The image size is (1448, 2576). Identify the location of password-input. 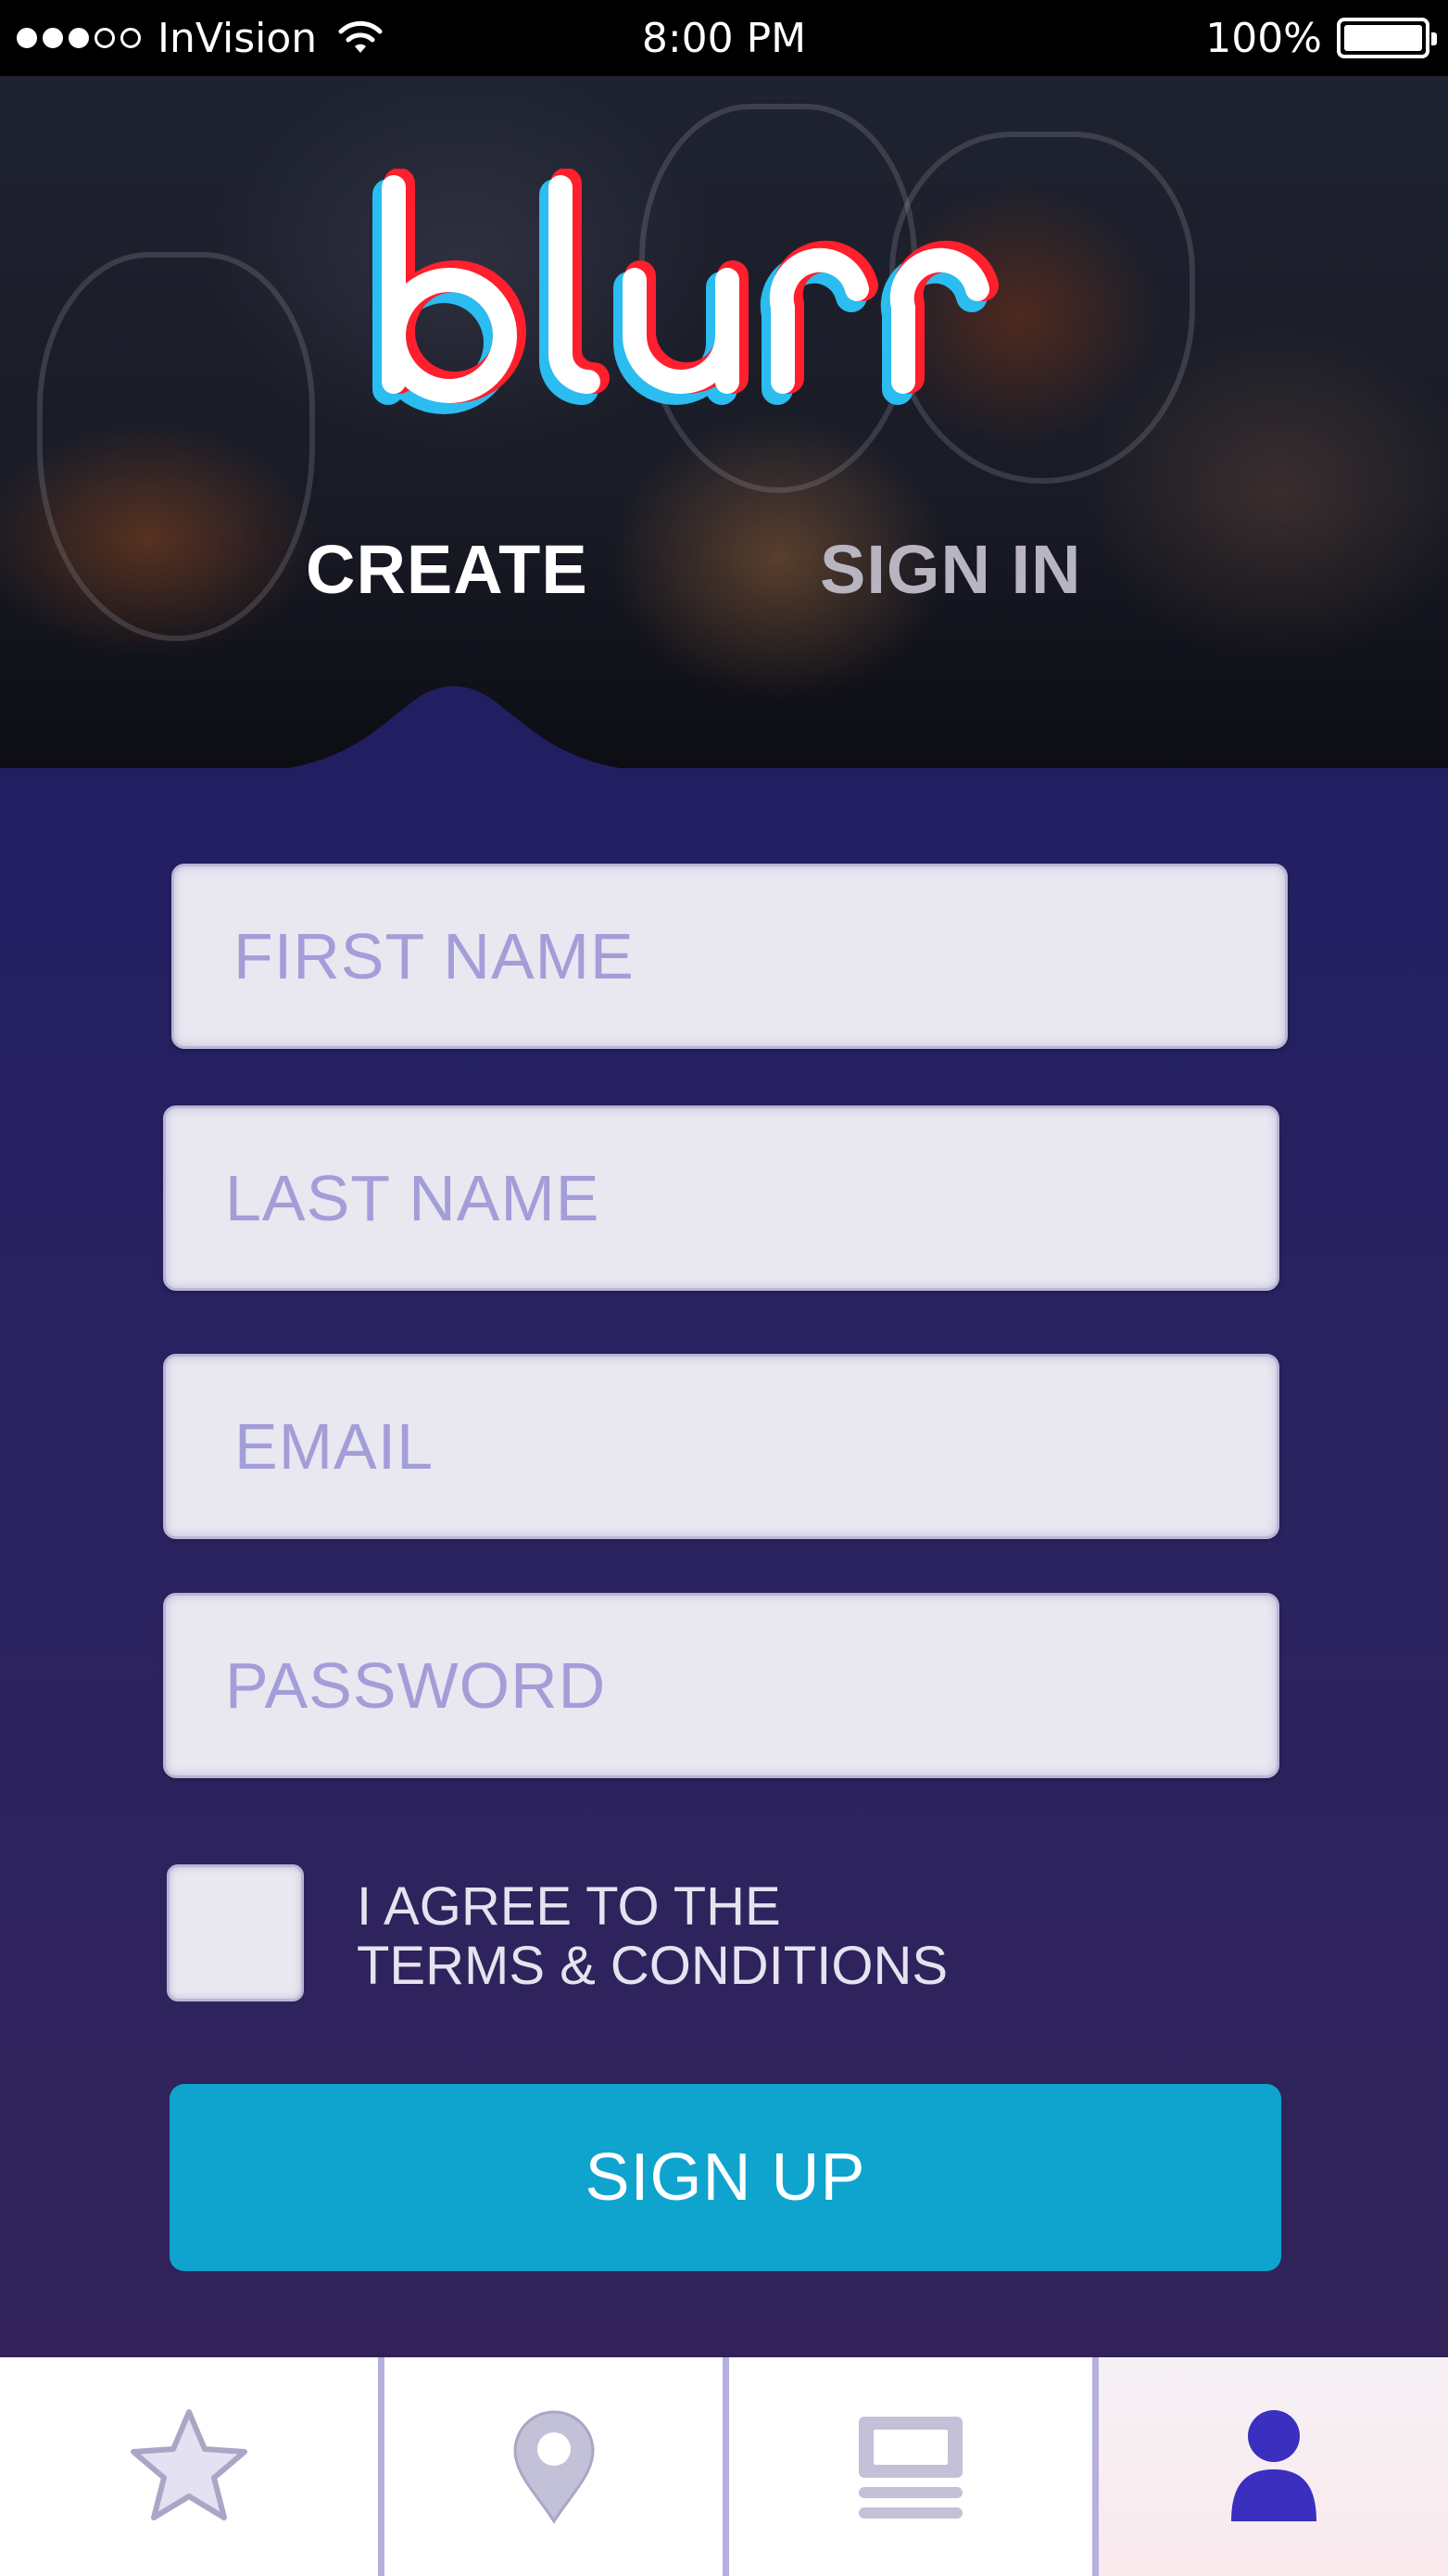
(721, 1686).